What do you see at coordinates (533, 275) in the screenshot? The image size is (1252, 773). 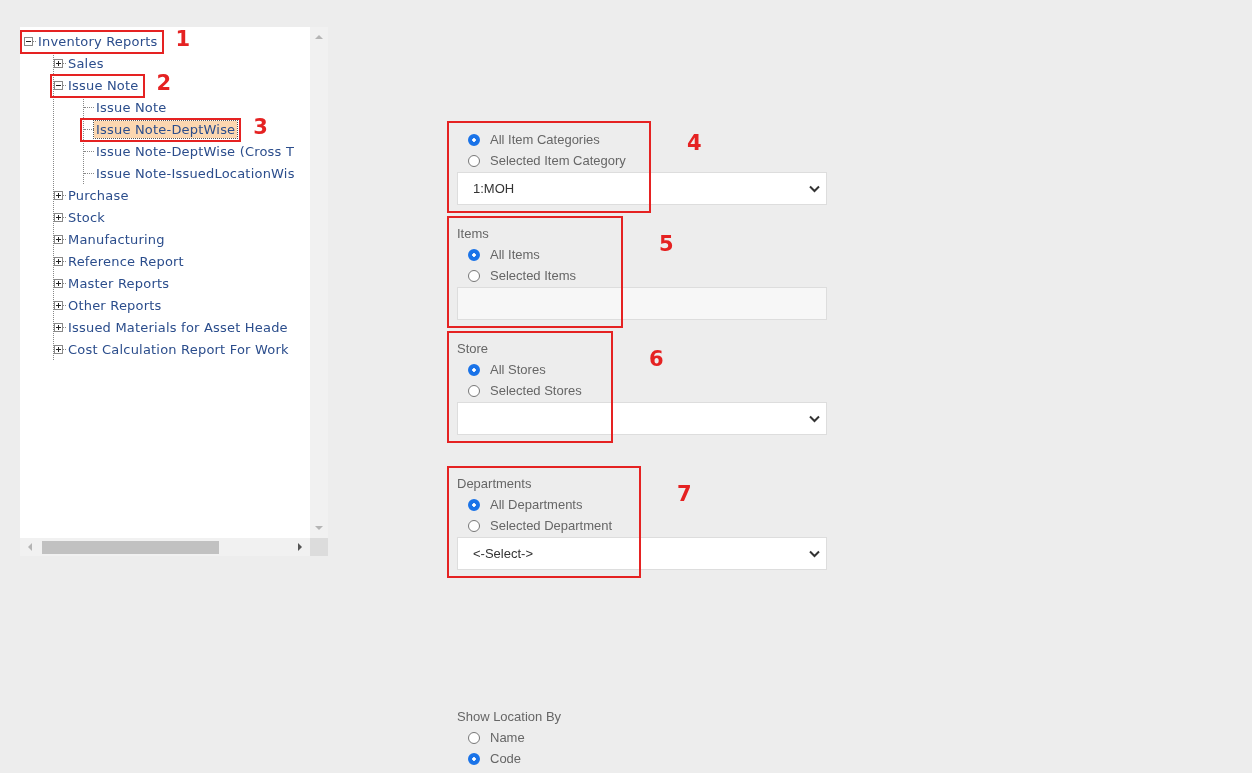 I see `radio-label: Selected Items` at bounding box center [533, 275].